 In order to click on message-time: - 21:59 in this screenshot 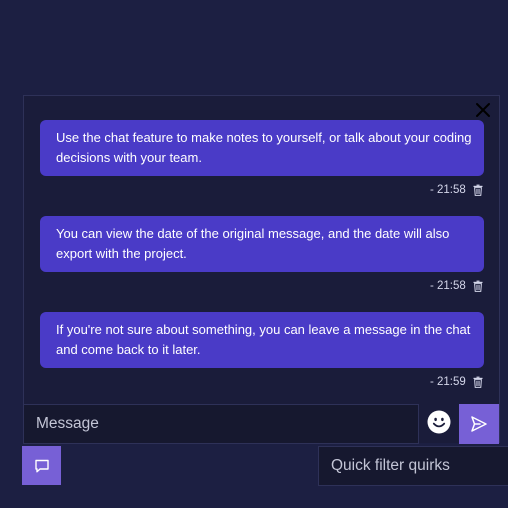, I will do `click(447, 382)`.